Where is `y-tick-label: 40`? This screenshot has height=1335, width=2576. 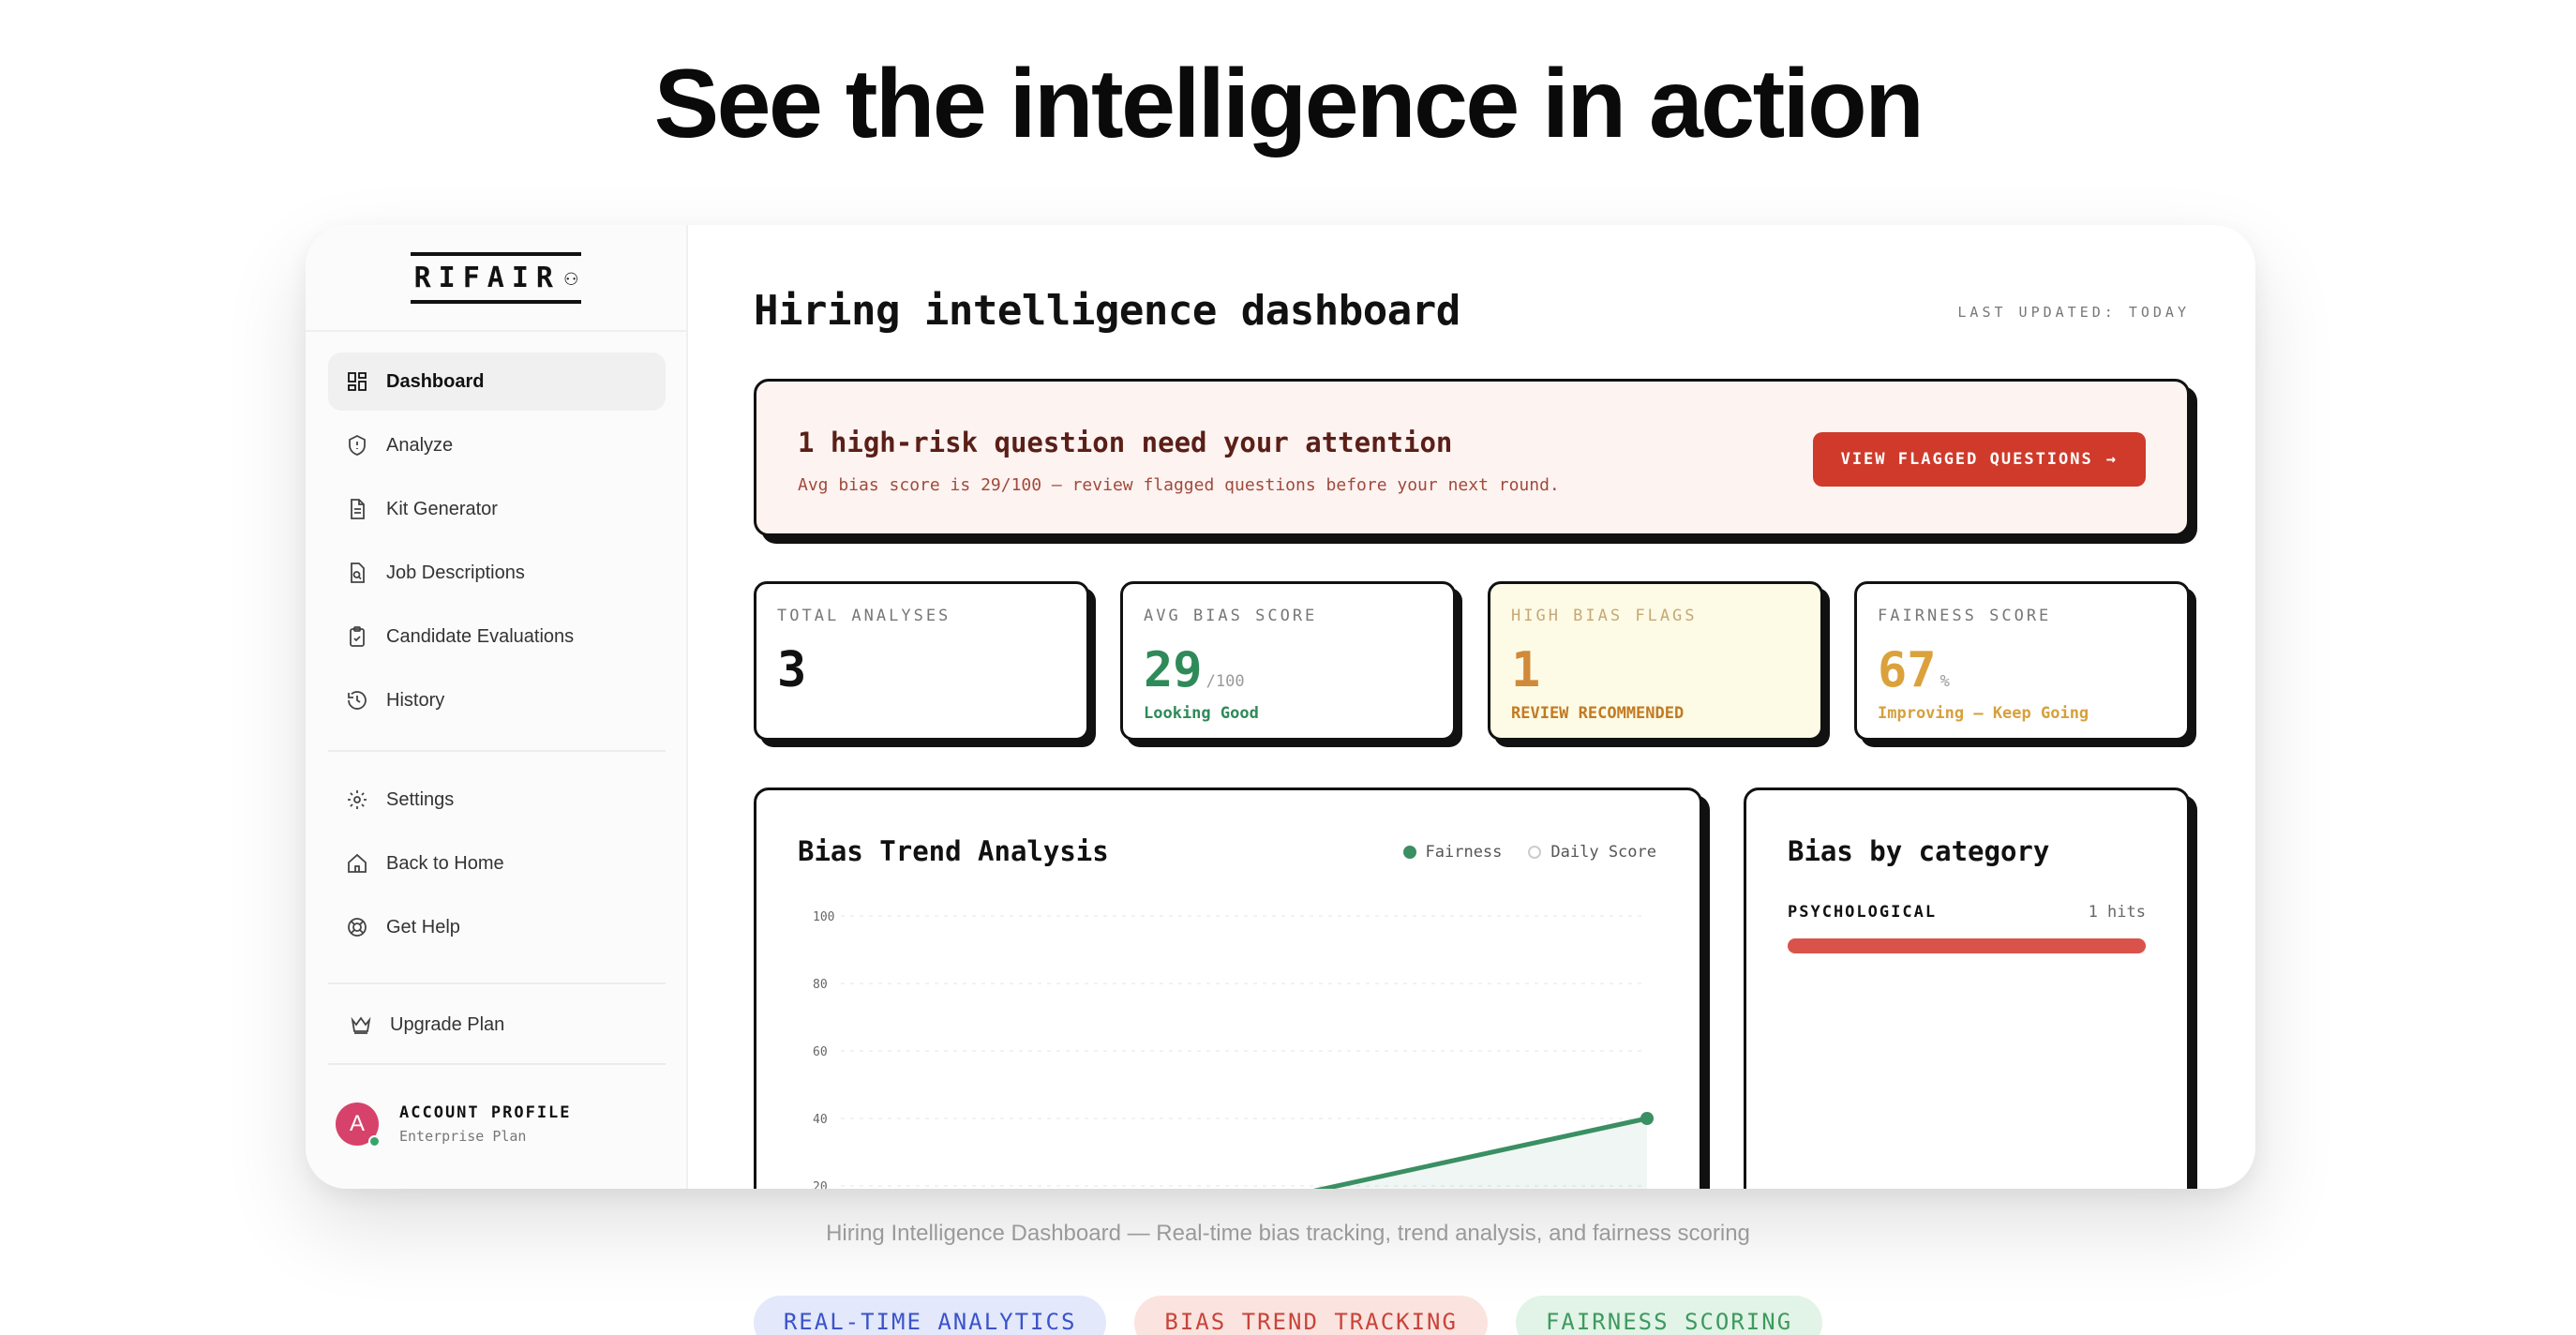
y-tick-label: 40 is located at coordinates (821, 1120).